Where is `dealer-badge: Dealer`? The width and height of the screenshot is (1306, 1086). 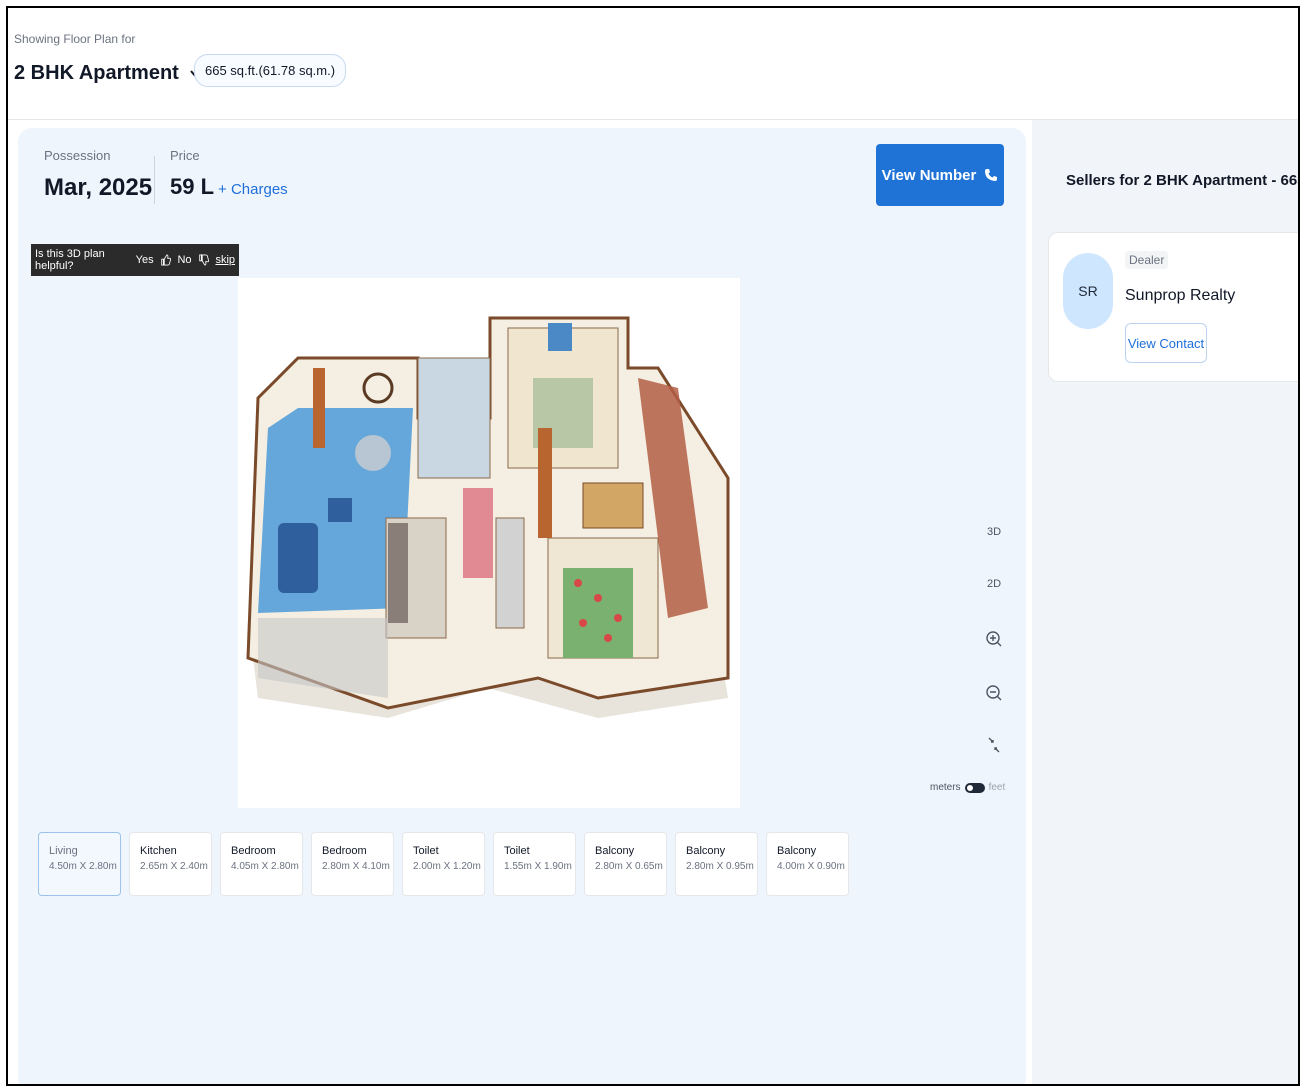 dealer-badge: Dealer is located at coordinates (1147, 260).